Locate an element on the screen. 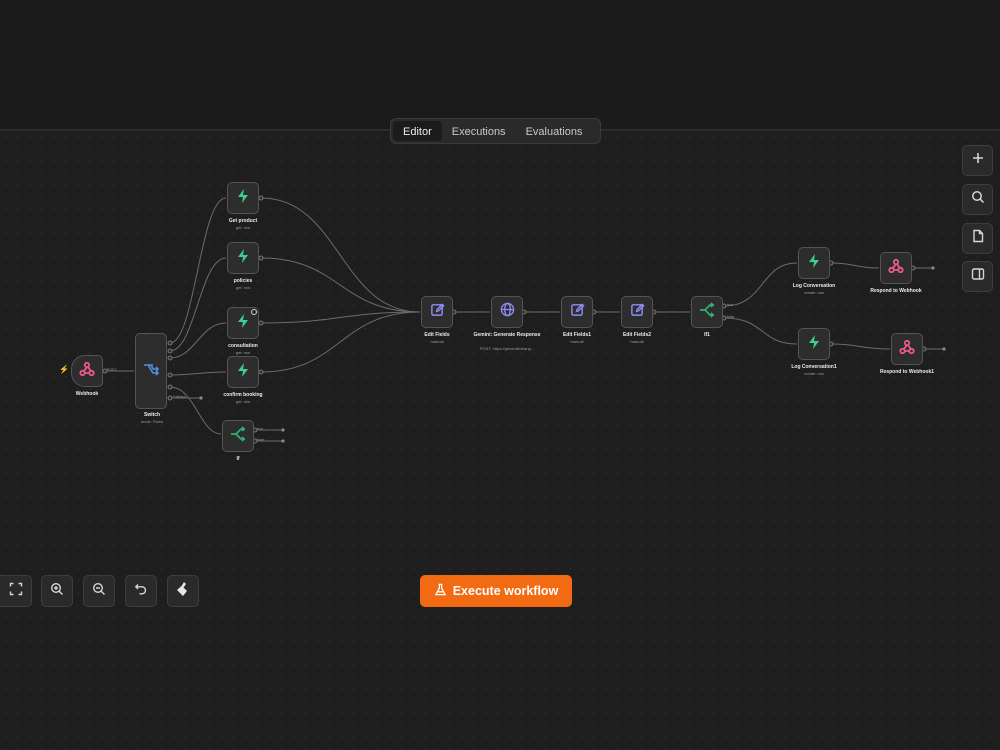 This screenshot has width=1000, height=750. tidy-up-button is located at coordinates (183, 591).